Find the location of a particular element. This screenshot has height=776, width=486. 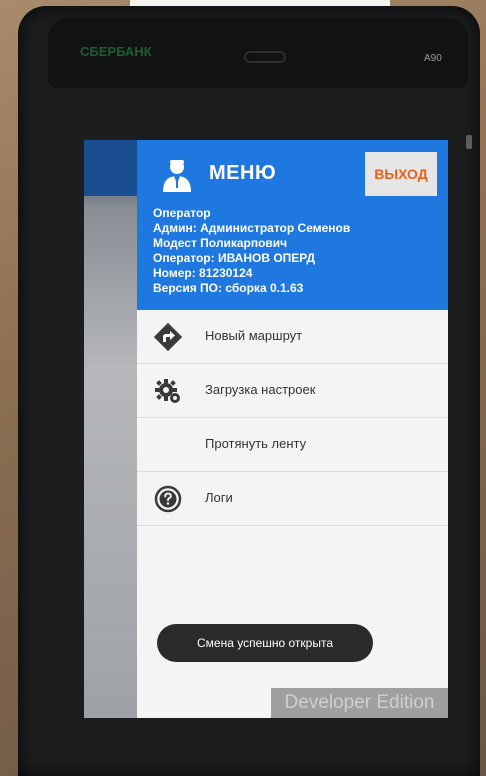

menu-item-new-route: Новый маршрут is located at coordinates (292, 337).